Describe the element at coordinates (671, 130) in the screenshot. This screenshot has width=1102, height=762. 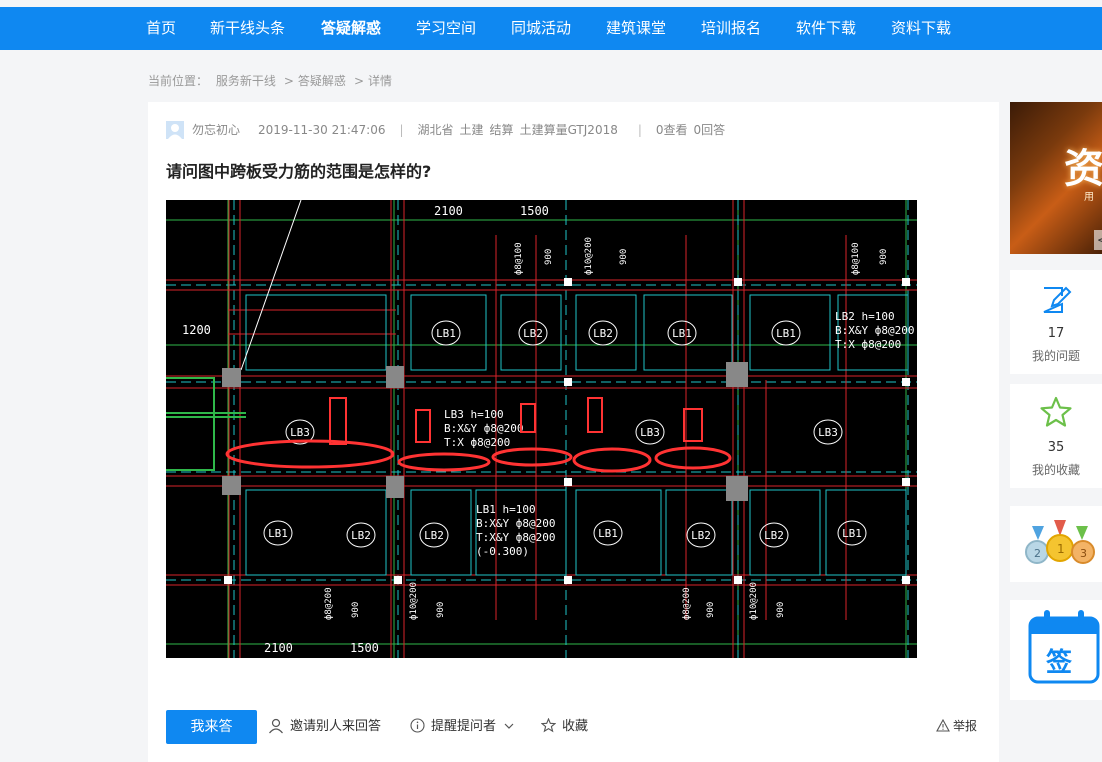
I see `view-count: 0查看` at that location.